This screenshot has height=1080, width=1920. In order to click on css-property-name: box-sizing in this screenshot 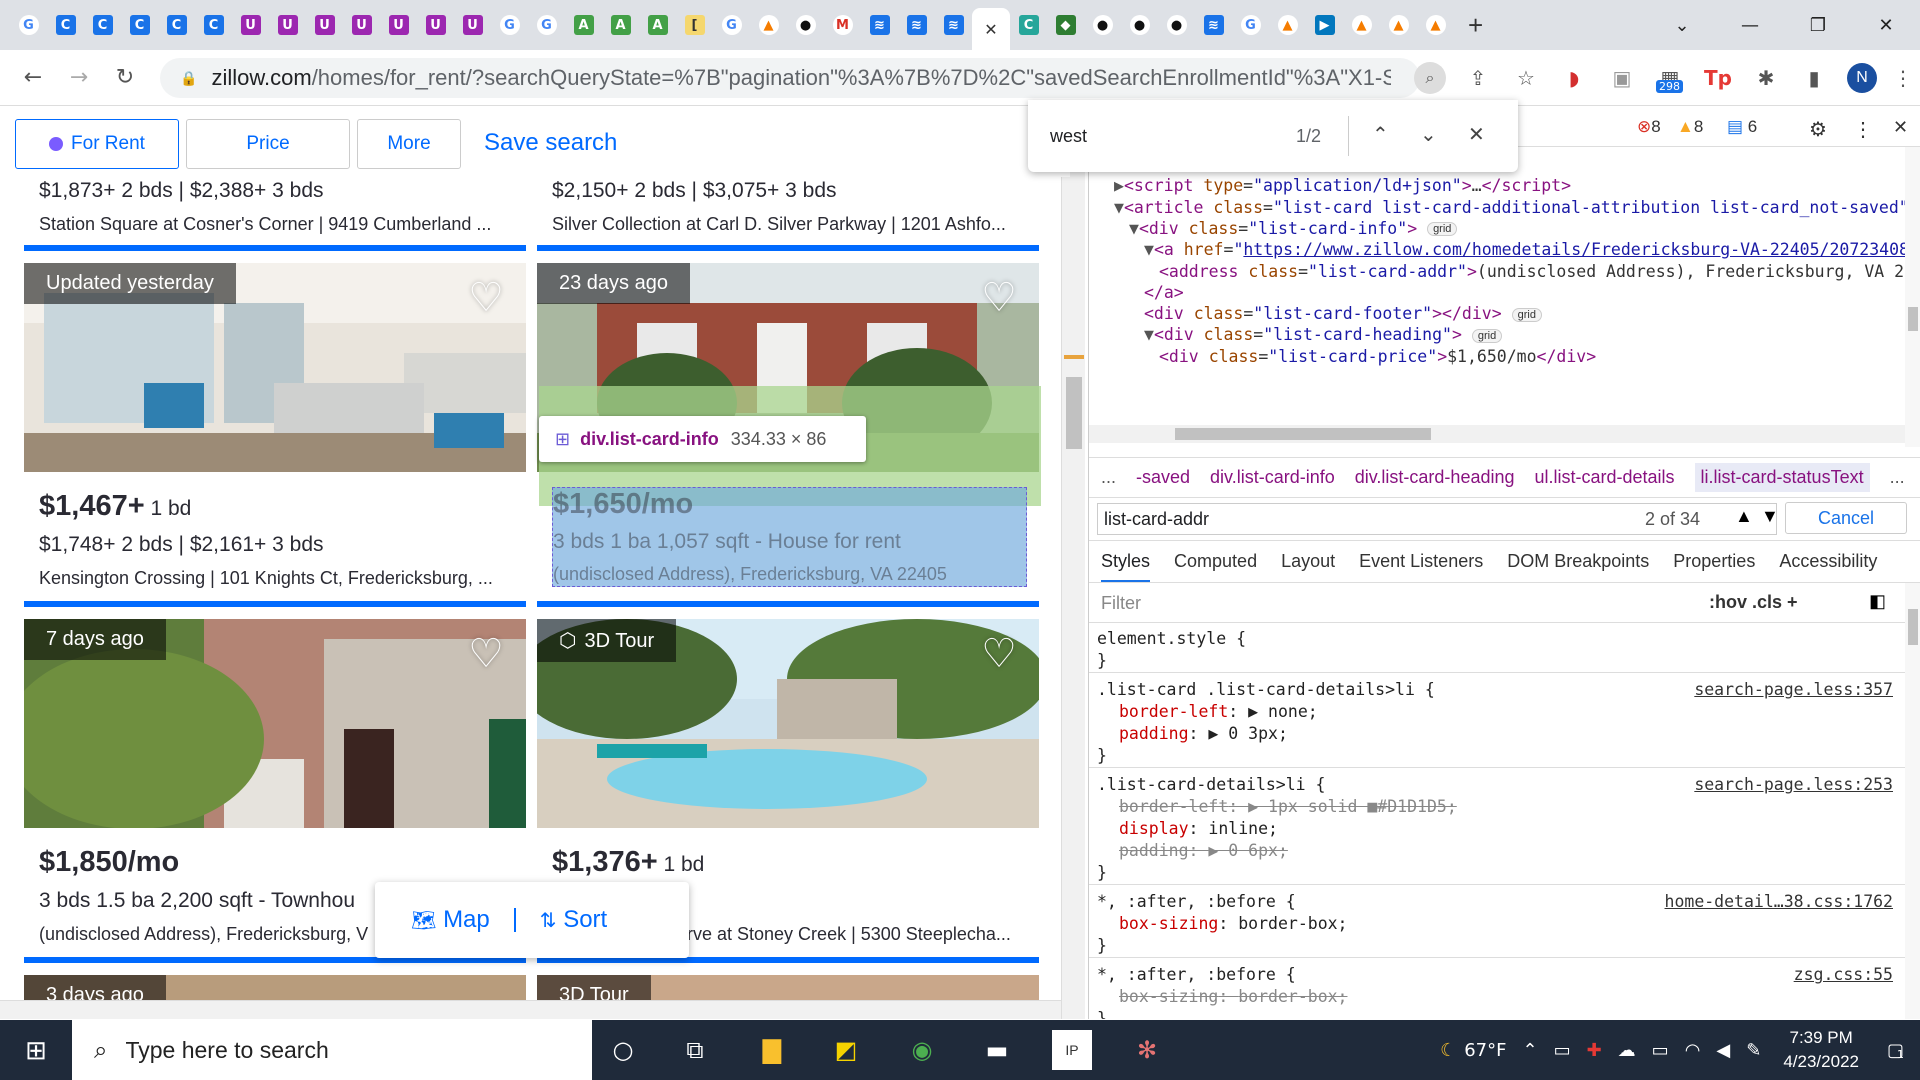, I will do `click(1168, 923)`.